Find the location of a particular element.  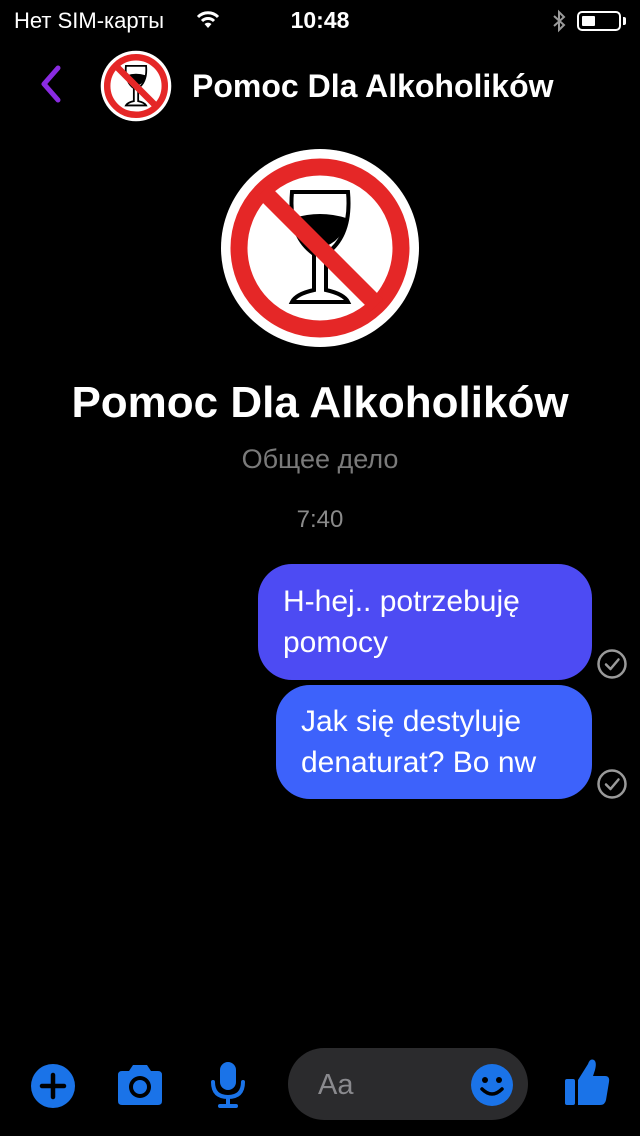

message-timestamp: 7:40 is located at coordinates (320, 519).